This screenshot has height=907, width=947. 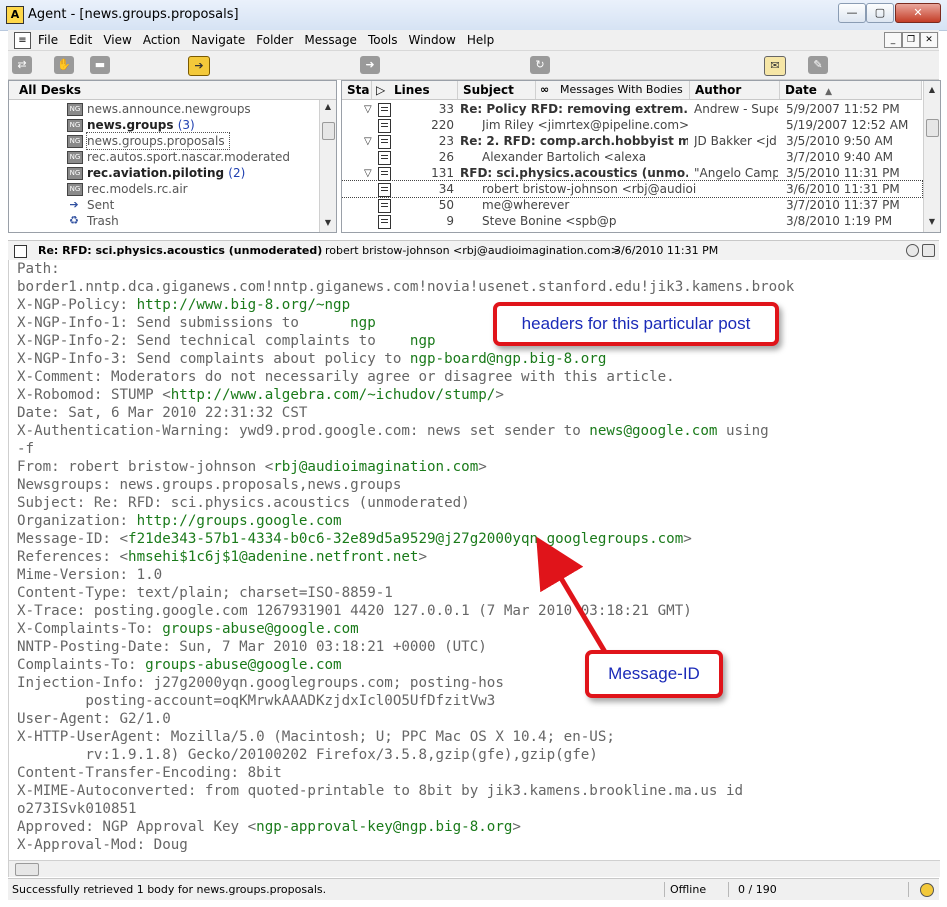 I want to click on header-text: X-NGP-Info-1: Send submissions to, so click(x=184, y=323).